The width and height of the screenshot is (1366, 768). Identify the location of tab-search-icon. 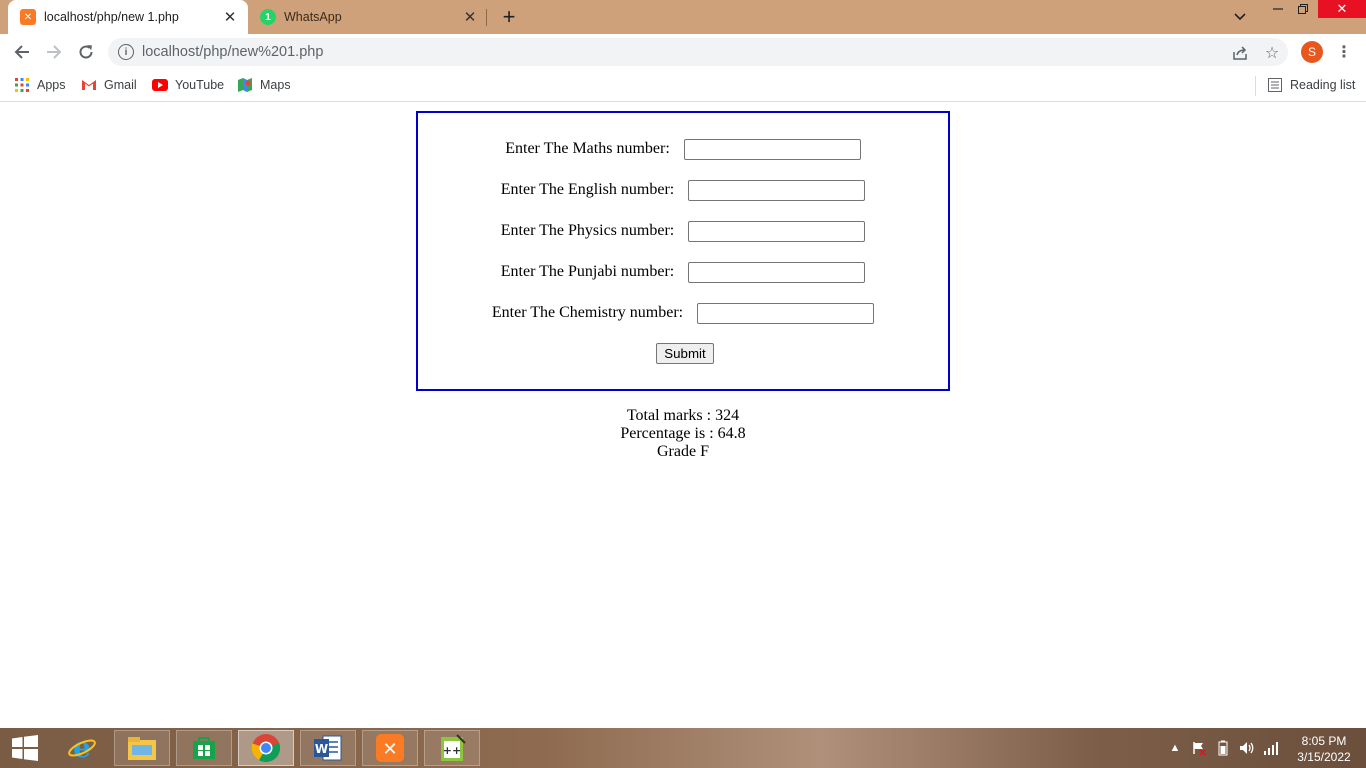
(1240, 17).